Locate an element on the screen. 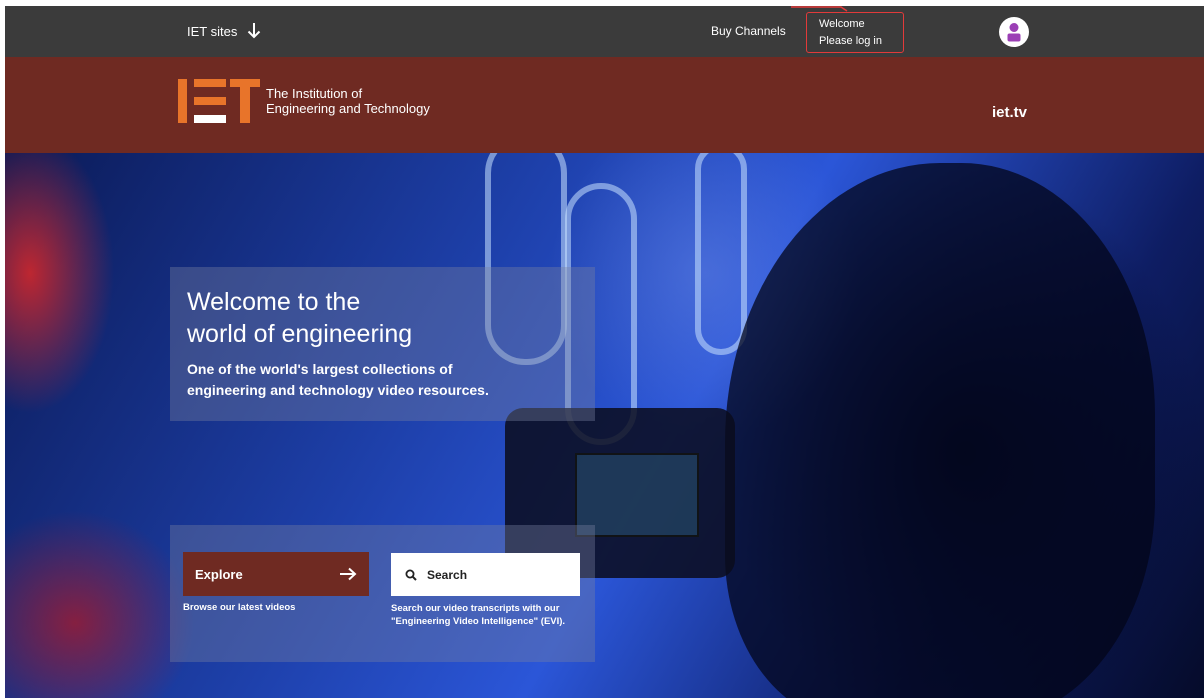 This screenshot has width=1204, height=698. arrow-right-icon is located at coordinates (348, 574).